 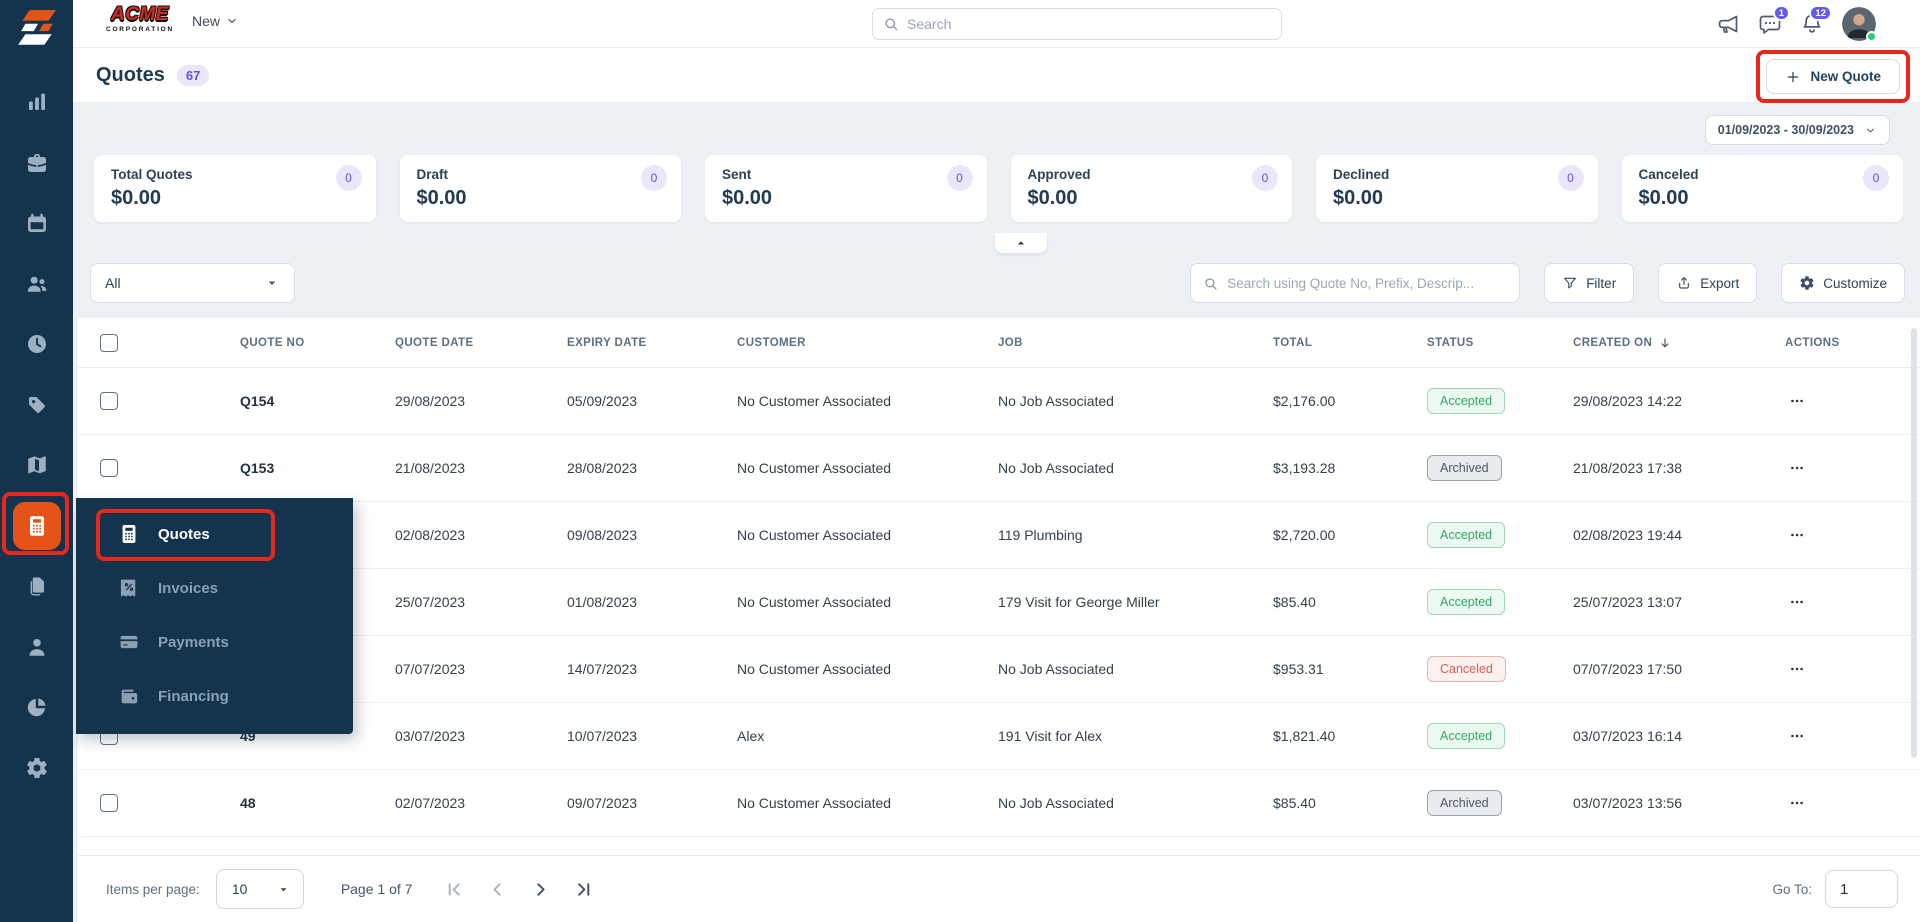 I want to click on calculator-icon, so click(x=129, y=534).